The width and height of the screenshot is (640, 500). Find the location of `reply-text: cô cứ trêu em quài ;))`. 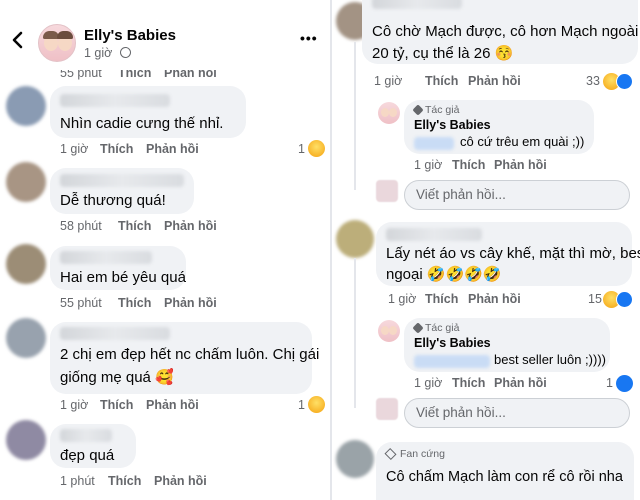

reply-text: cô cứ trêu em quài ;)) is located at coordinates (522, 141).